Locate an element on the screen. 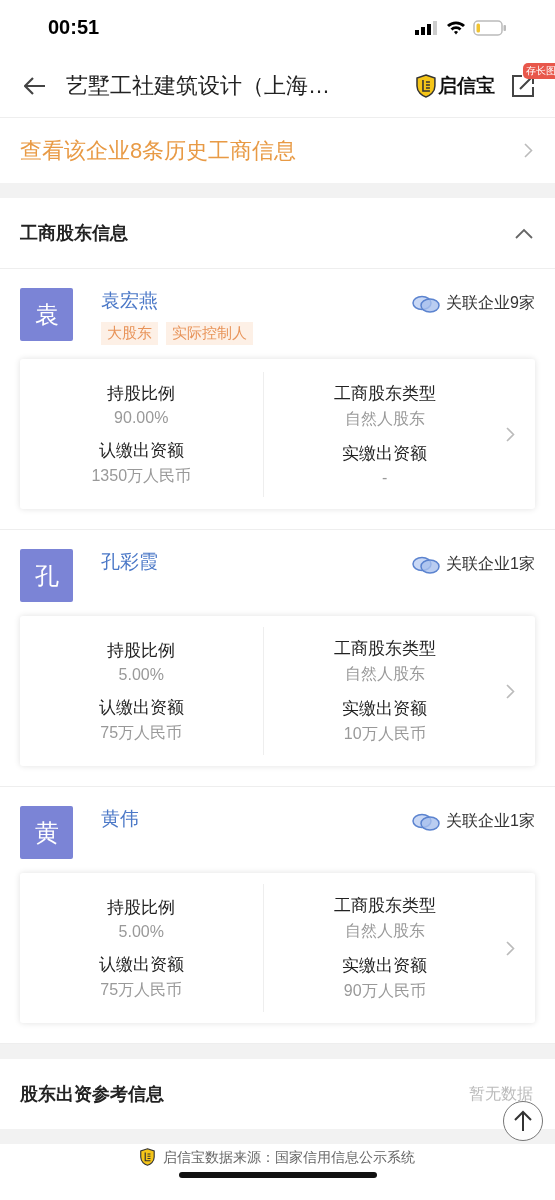  arrow-up-icon is located at coordinates (523, 1121).